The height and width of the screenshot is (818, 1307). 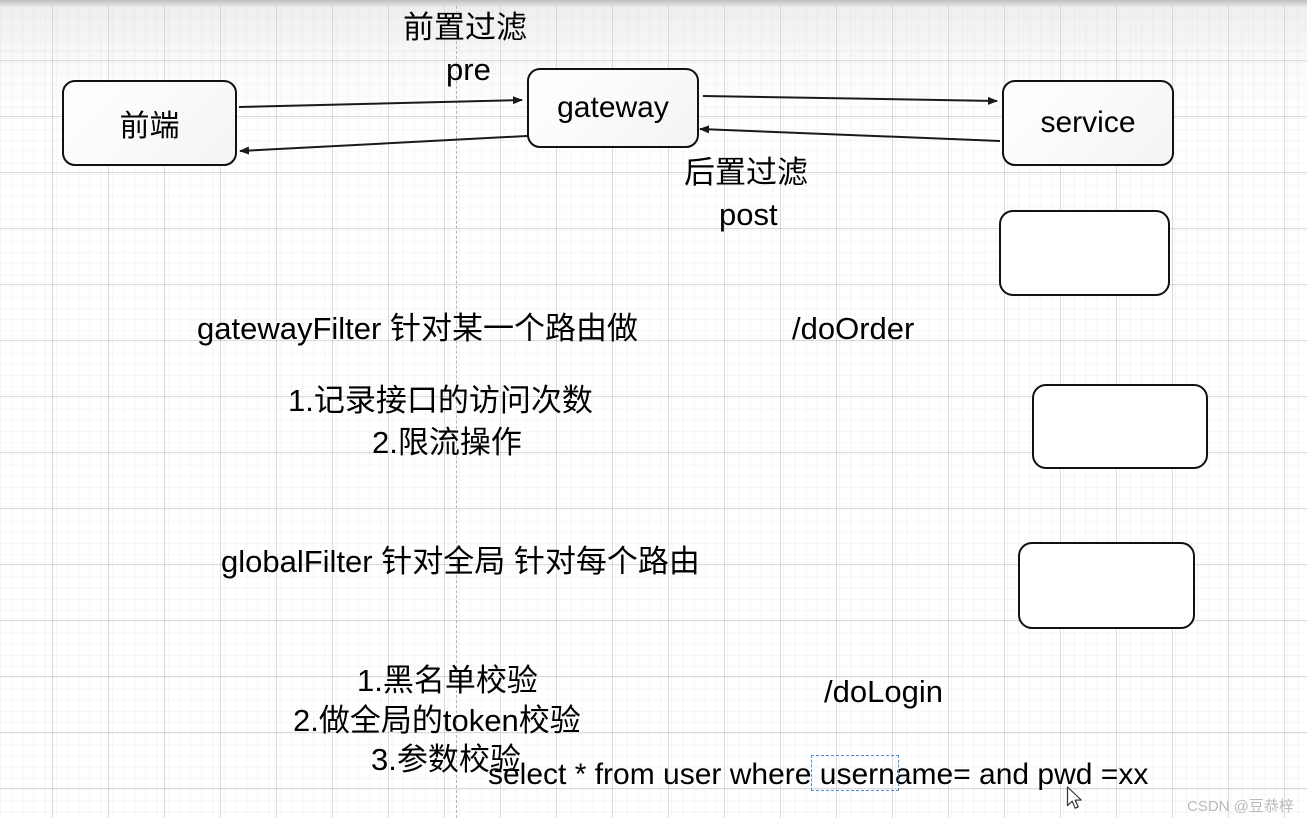 I want to click on label-post-filter-cn: 后置过滤, so click(x=746, y=173).